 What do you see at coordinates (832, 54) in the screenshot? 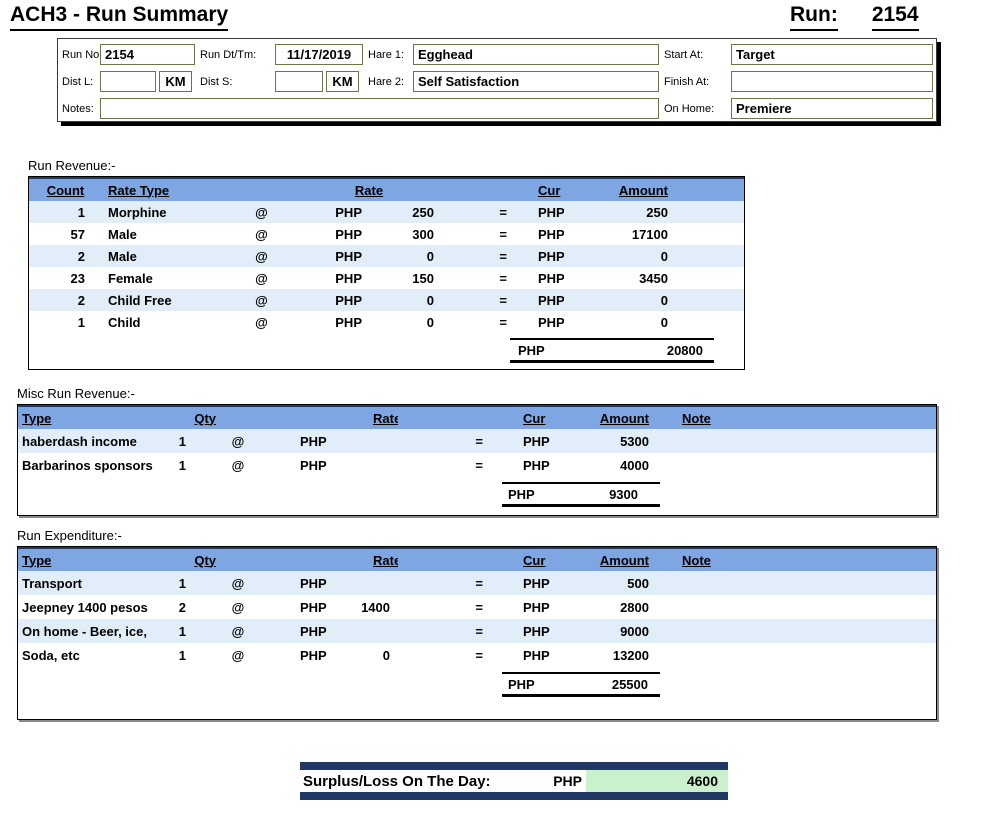
I see `start-at-field: Target` at bounding box center [832, 54].